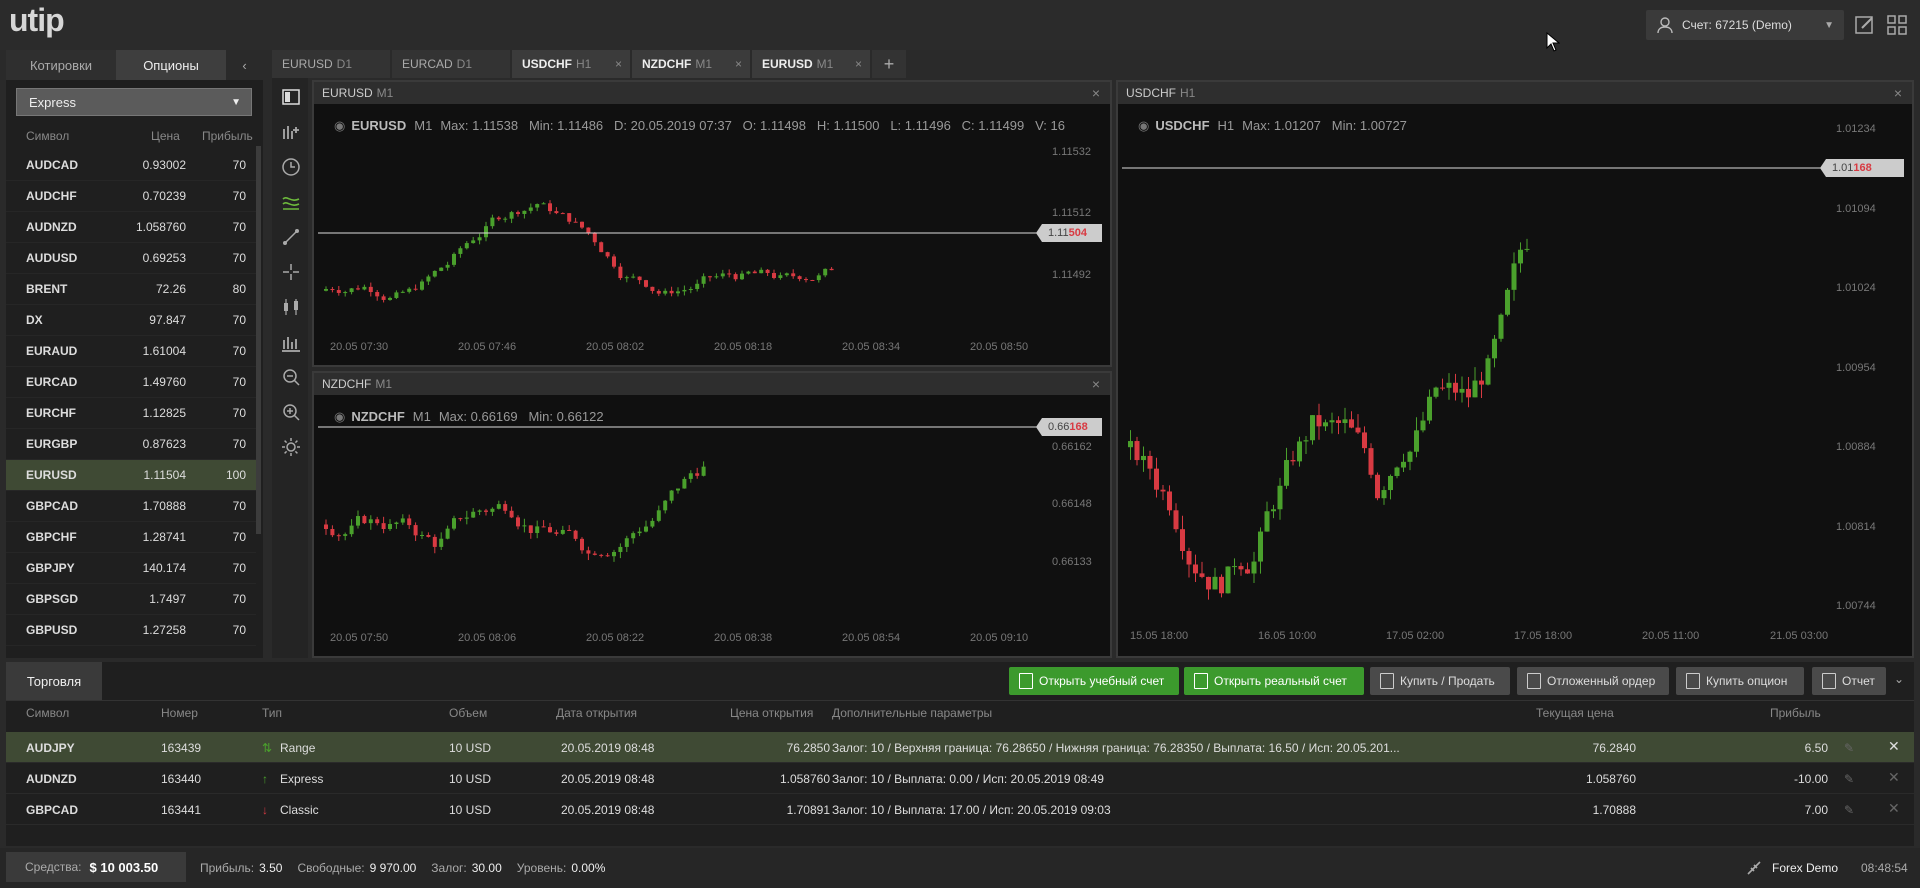  Describe the element at coordinates (37, 20) in the screenshot. I see `logo: utip` at that location.